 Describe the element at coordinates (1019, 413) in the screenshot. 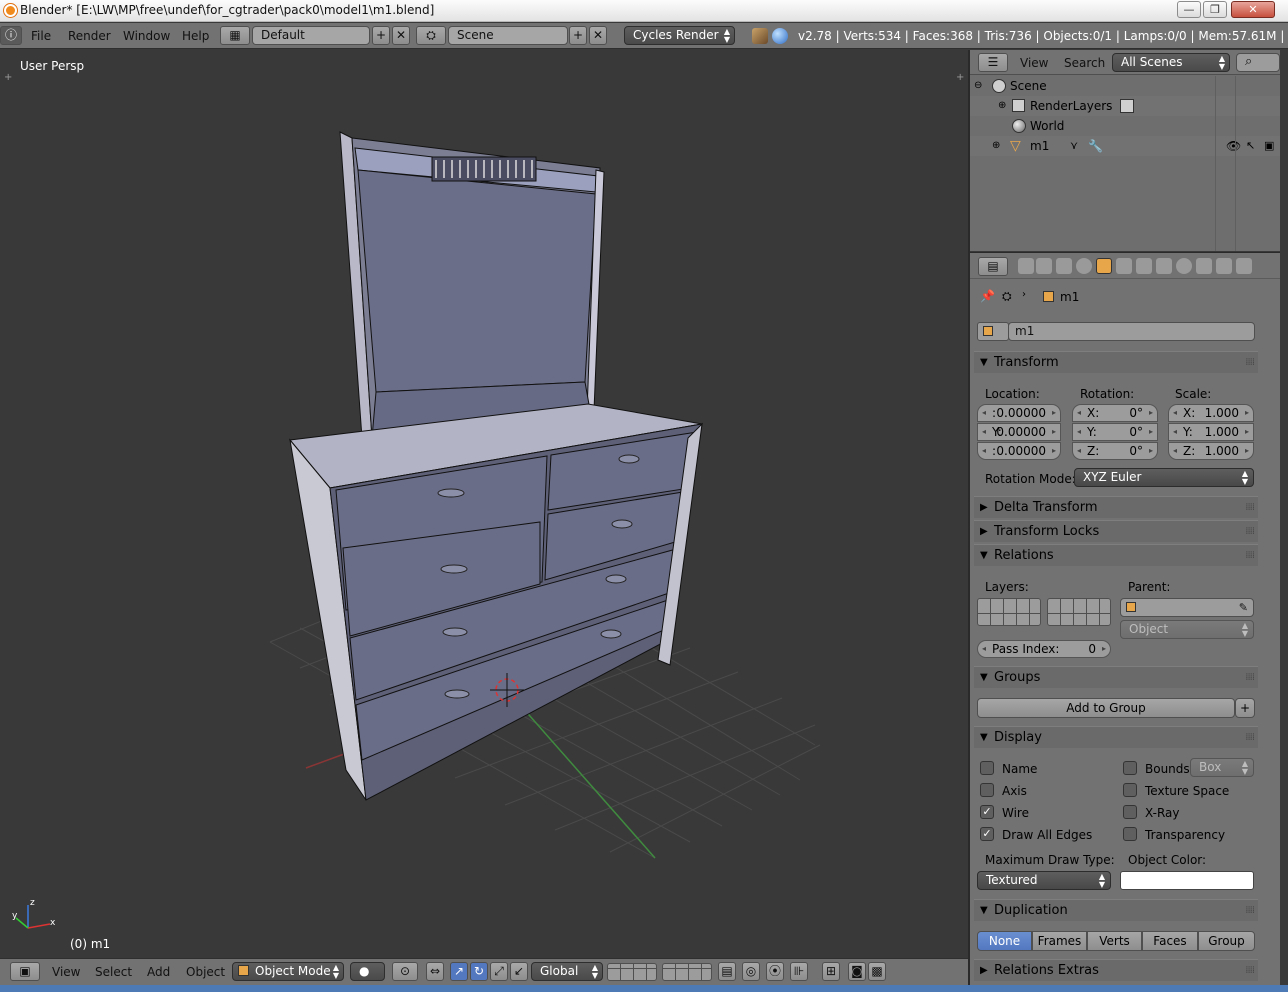

I see `location-x-field: ◂:0.00000 ▸` at that location.